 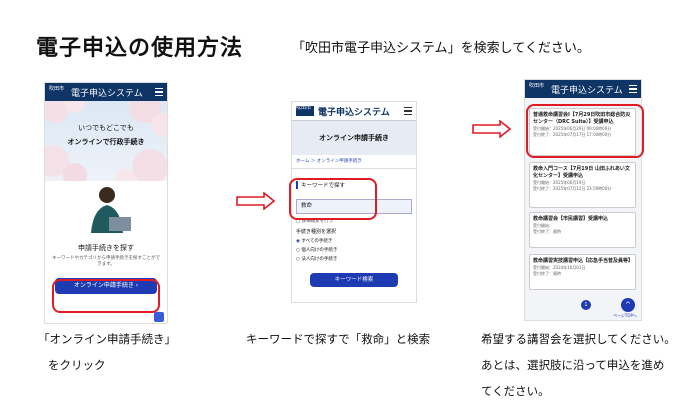 I want to click on find-title: 申請手続きを探す, so click(x=106, y=248).